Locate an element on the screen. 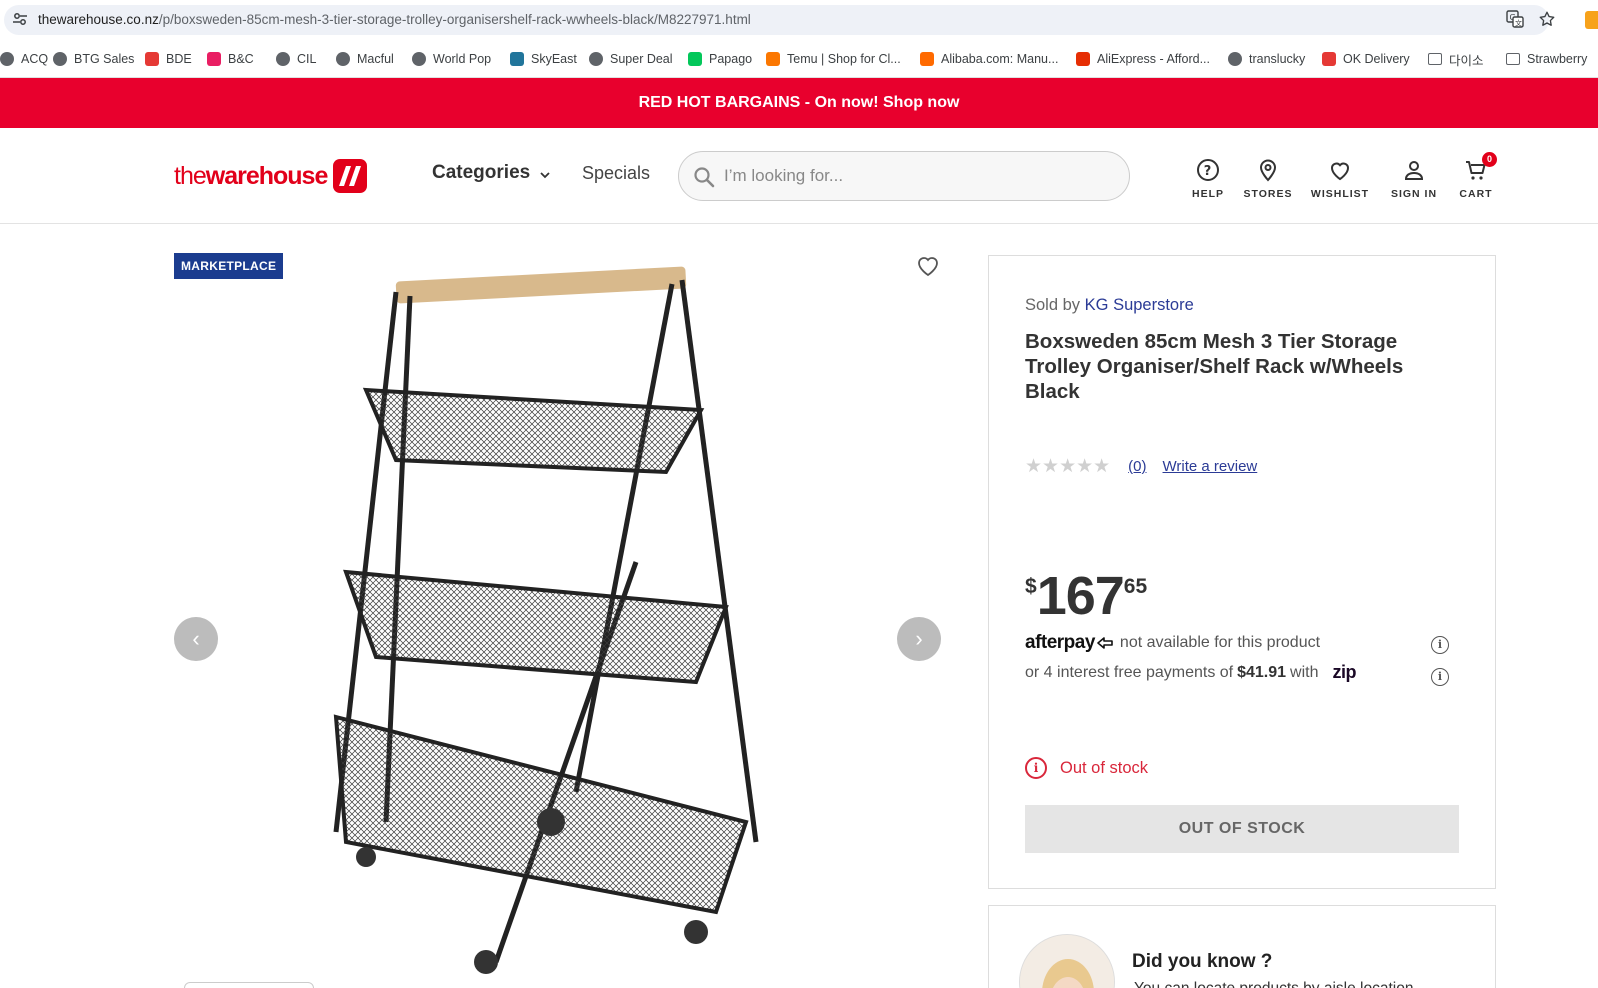  search-icon is located at coordinates (704, 177).